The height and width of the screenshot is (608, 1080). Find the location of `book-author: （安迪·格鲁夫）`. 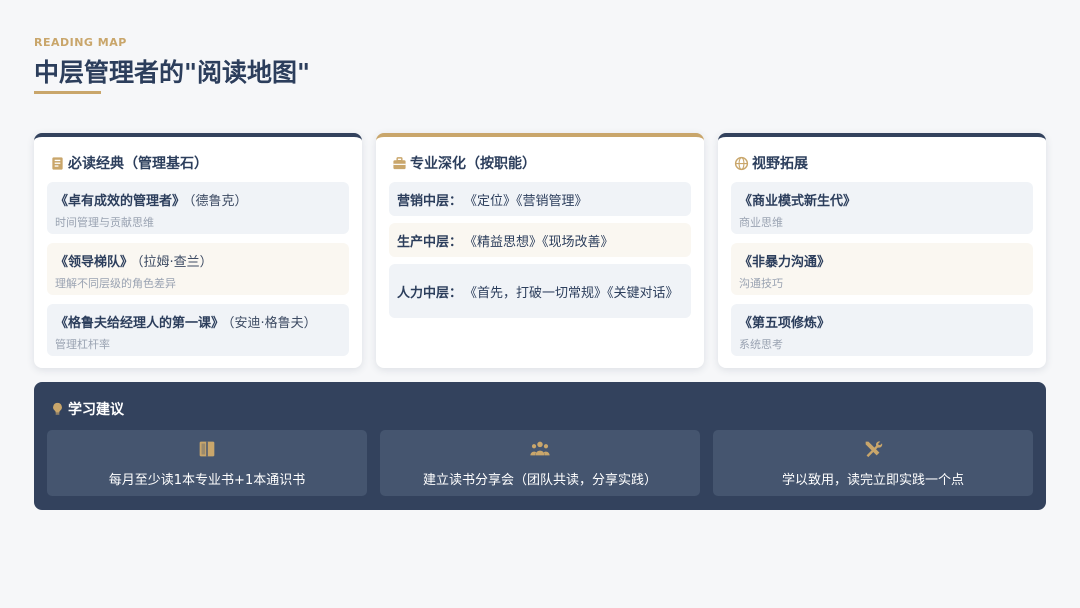

book-author: （安迪·格鲁夫） is located at coordinates (272, 323).